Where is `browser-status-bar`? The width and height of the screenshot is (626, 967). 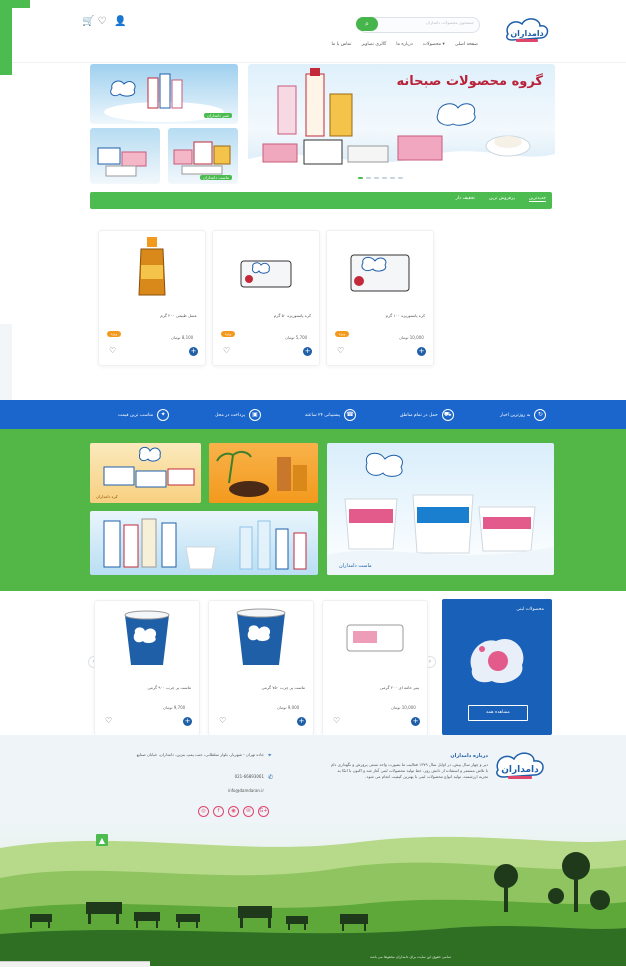 browser-status-bar is located at coordinates (75, 964).